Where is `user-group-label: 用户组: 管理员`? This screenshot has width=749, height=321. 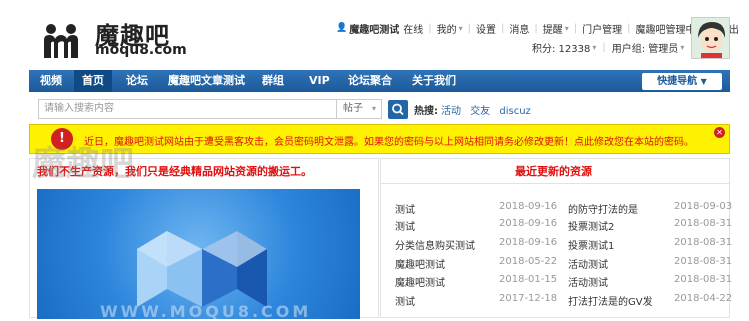 user-group-label: 用户组: 管理员 is located at coordinates (645, 47).